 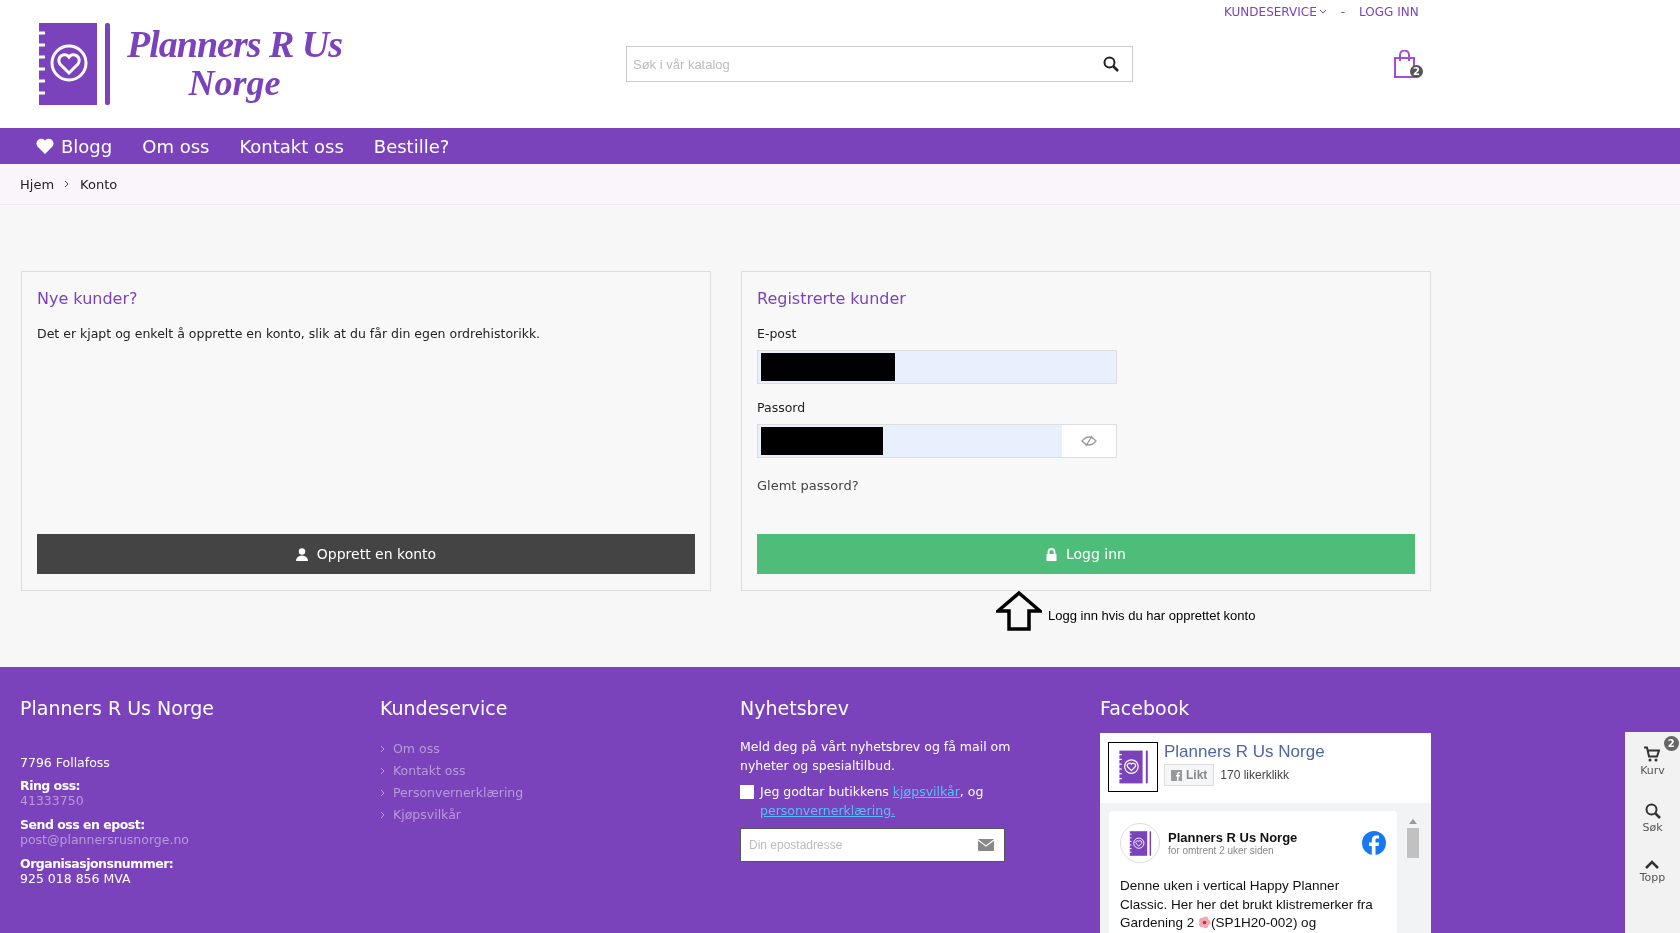 I want to click on email-address: post@plannersrusnorge.no, so click(x=105, y=839).